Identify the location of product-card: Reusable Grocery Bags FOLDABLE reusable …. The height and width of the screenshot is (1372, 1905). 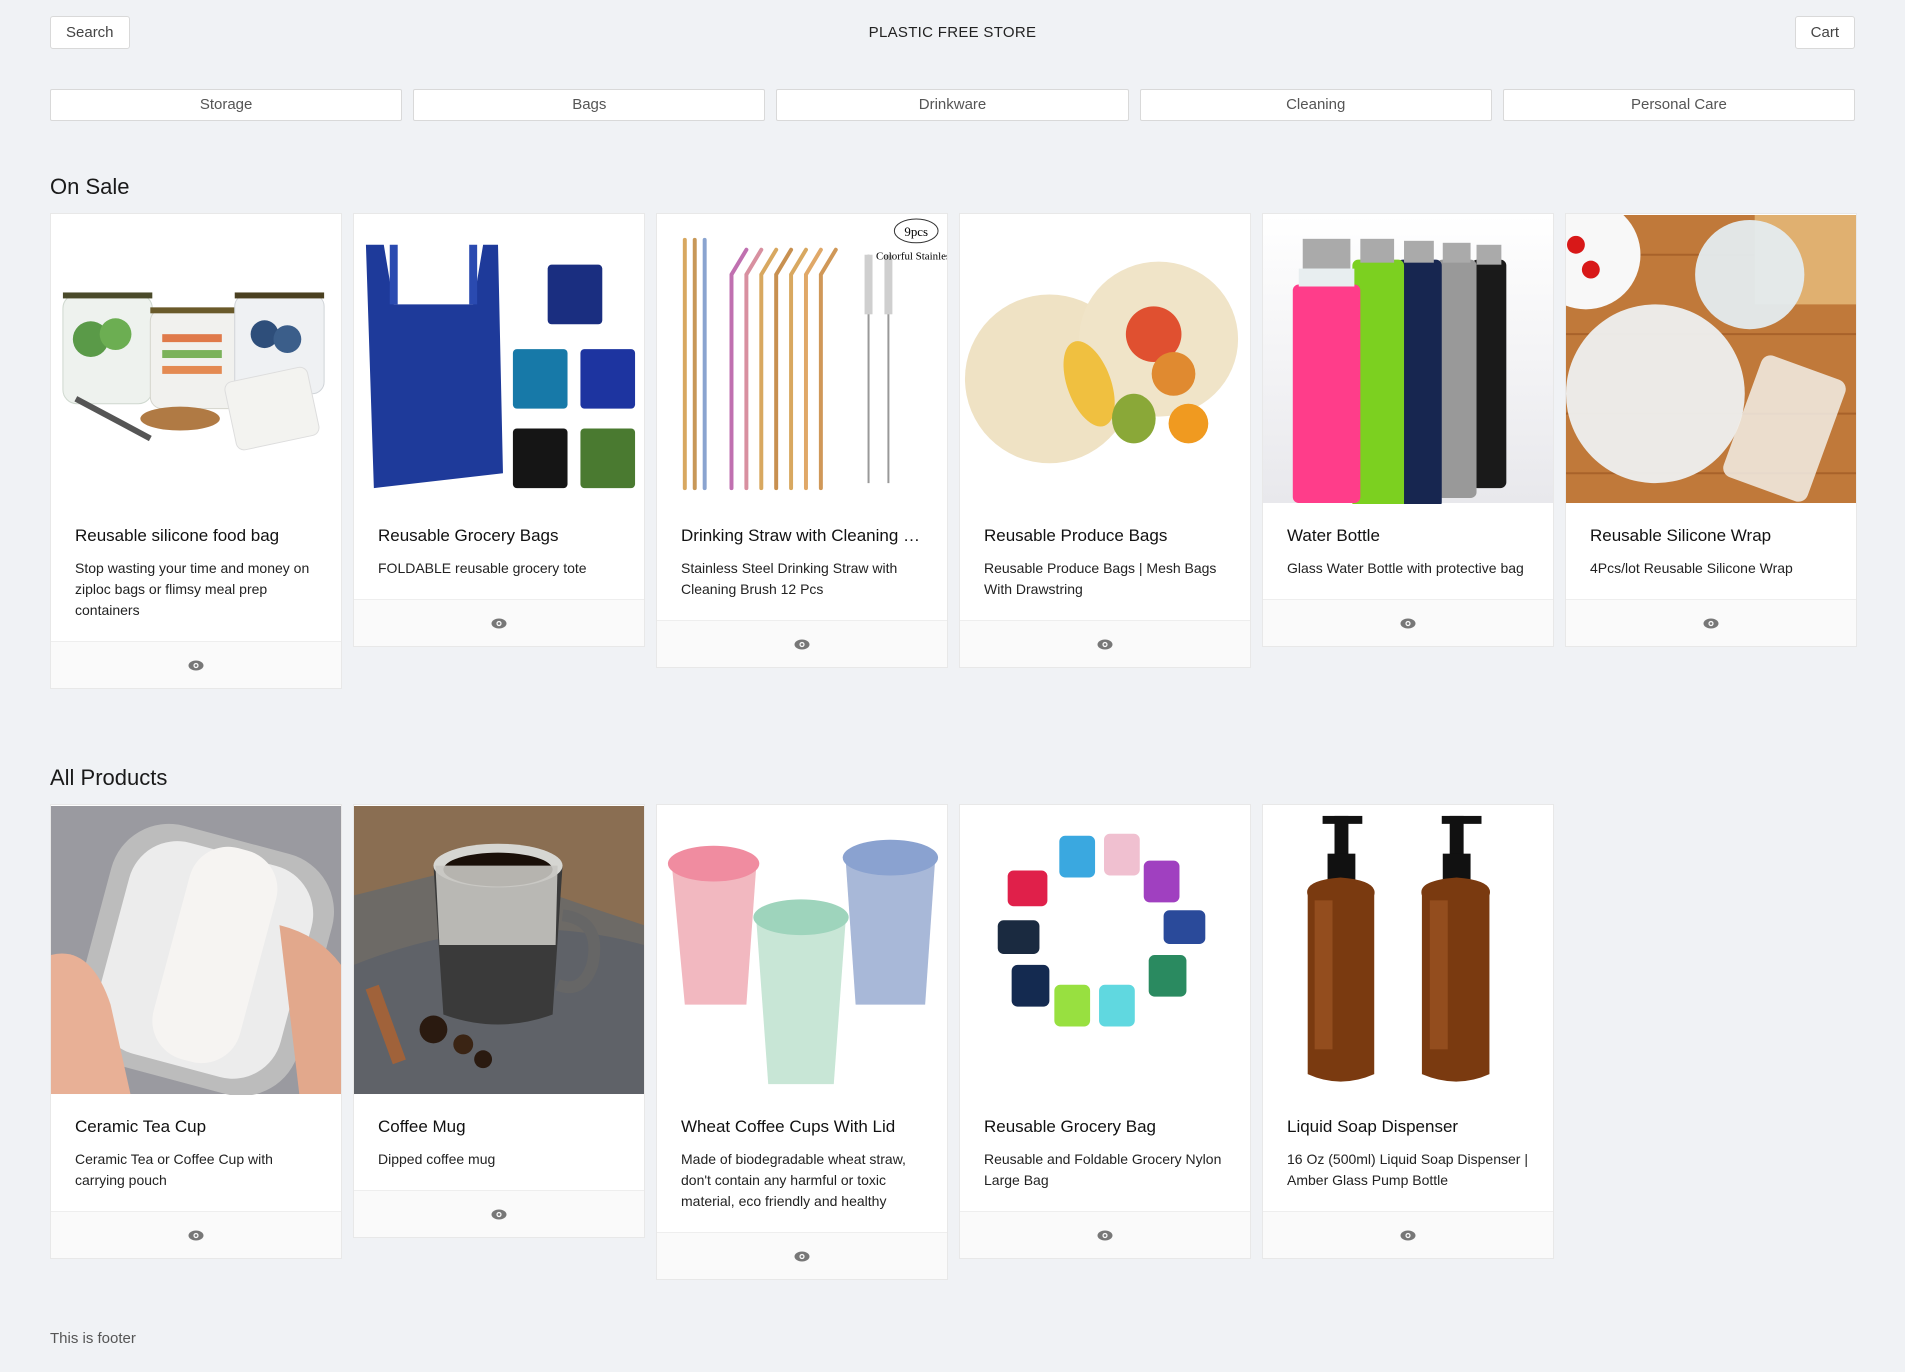
(499, 430).